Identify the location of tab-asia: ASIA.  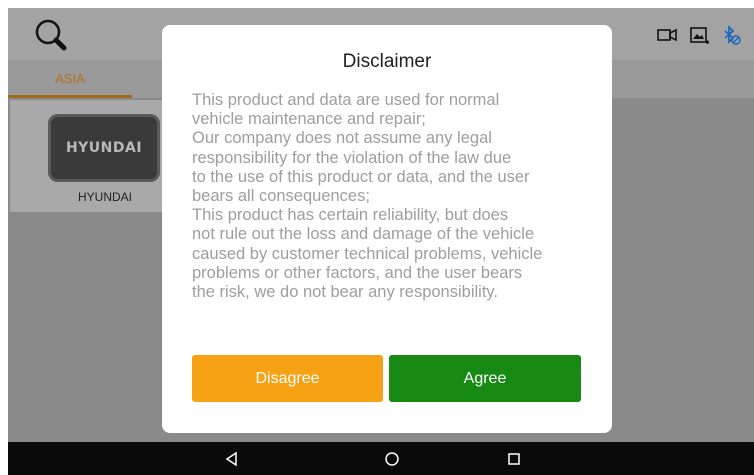
(70, 79).